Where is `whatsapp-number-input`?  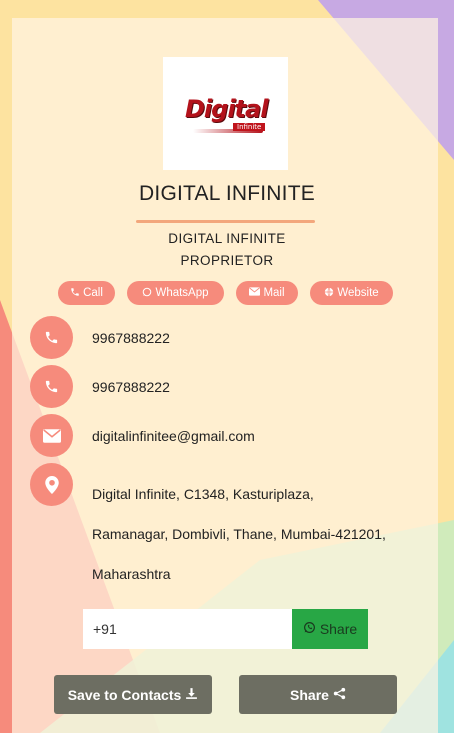 whatsapp-number-input is located at coordinates (187, 629).